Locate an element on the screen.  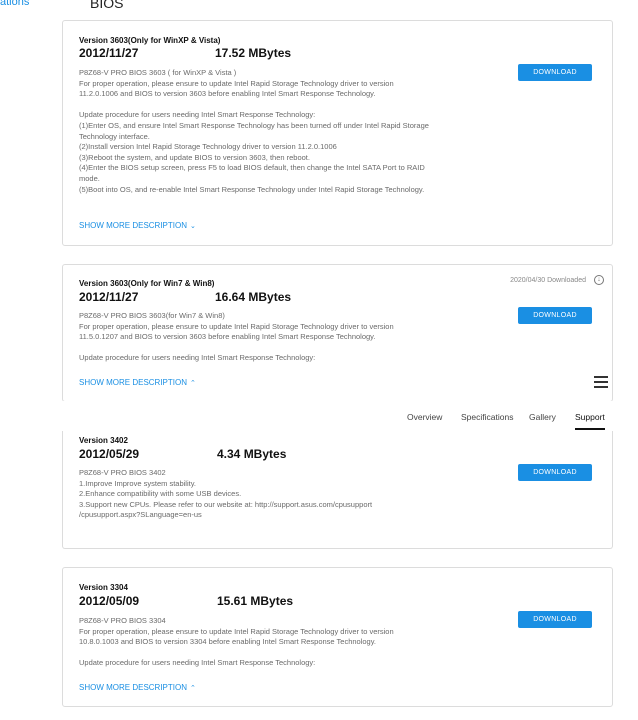
tab-specifications: Specifications is located at coordinates (487, 417).